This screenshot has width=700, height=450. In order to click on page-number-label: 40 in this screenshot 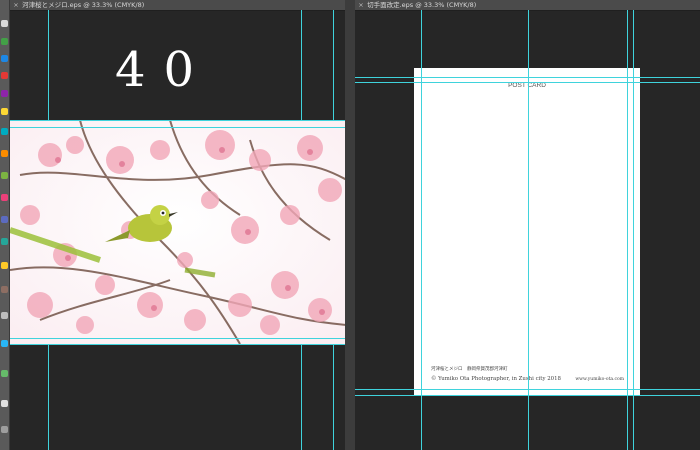, I will do `click(164, 70)`.